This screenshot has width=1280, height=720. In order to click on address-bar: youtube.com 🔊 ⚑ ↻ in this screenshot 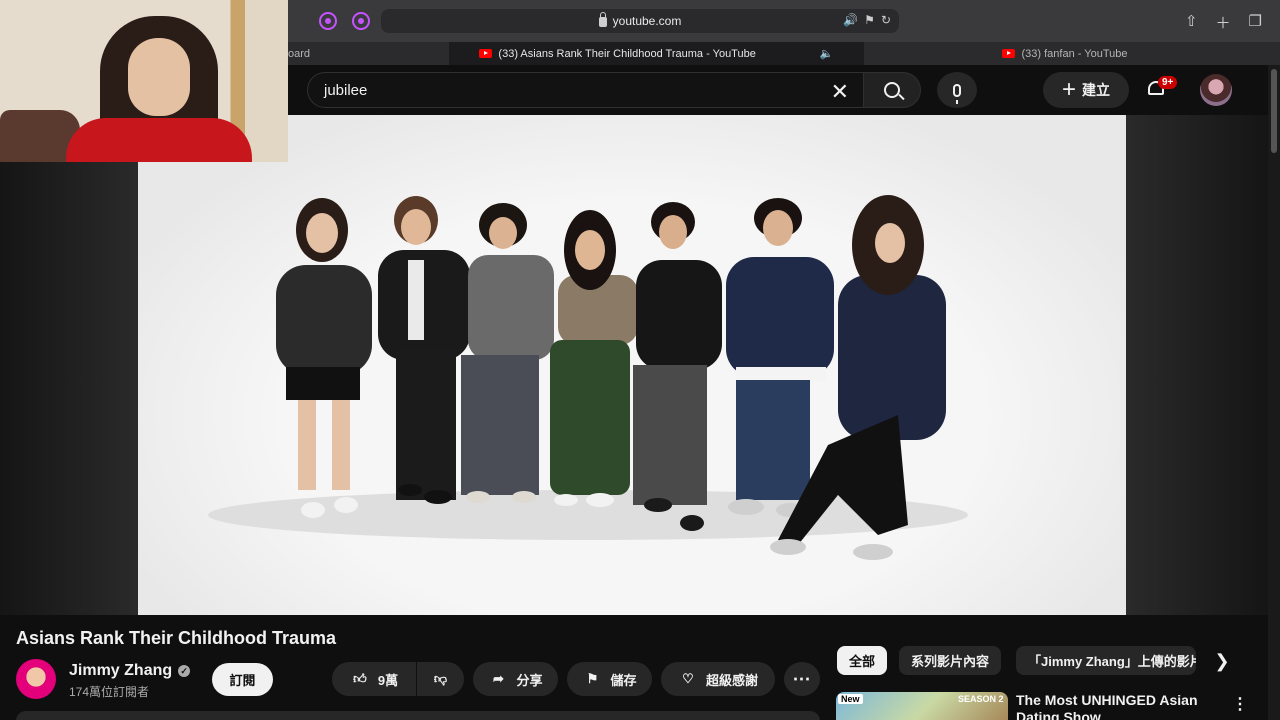, I will do `click(640, 21)`.